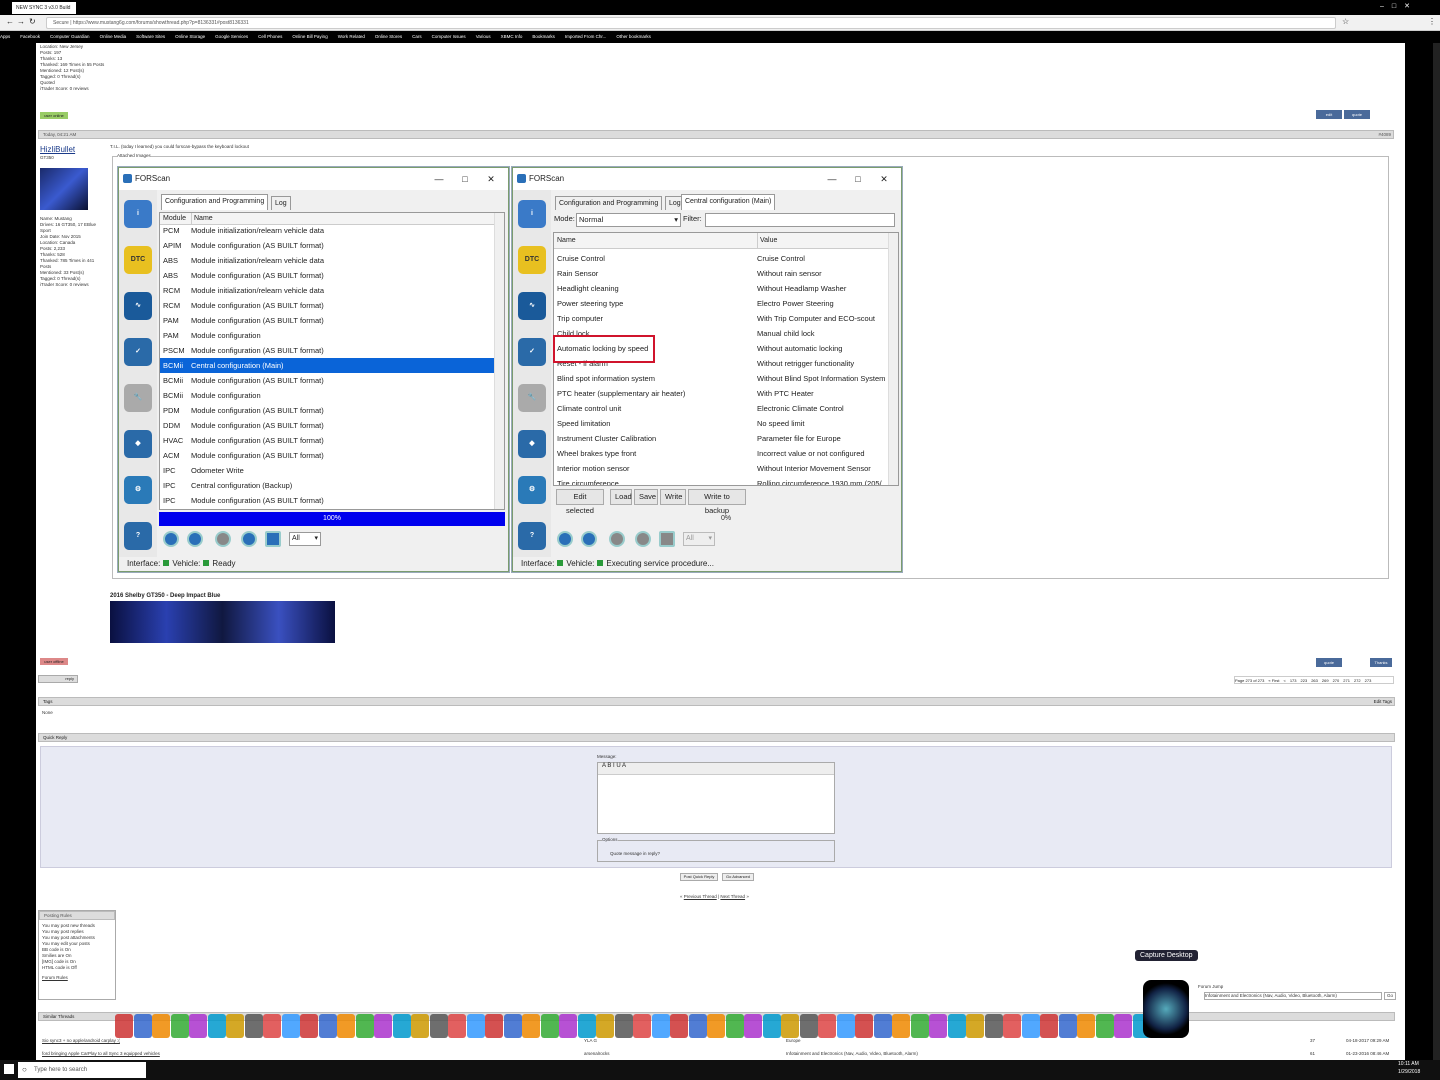 The image size is (1440, 1080). Describe the element at coordinates (195, 539) in the screenshot. I see `stop-icon` at that location.